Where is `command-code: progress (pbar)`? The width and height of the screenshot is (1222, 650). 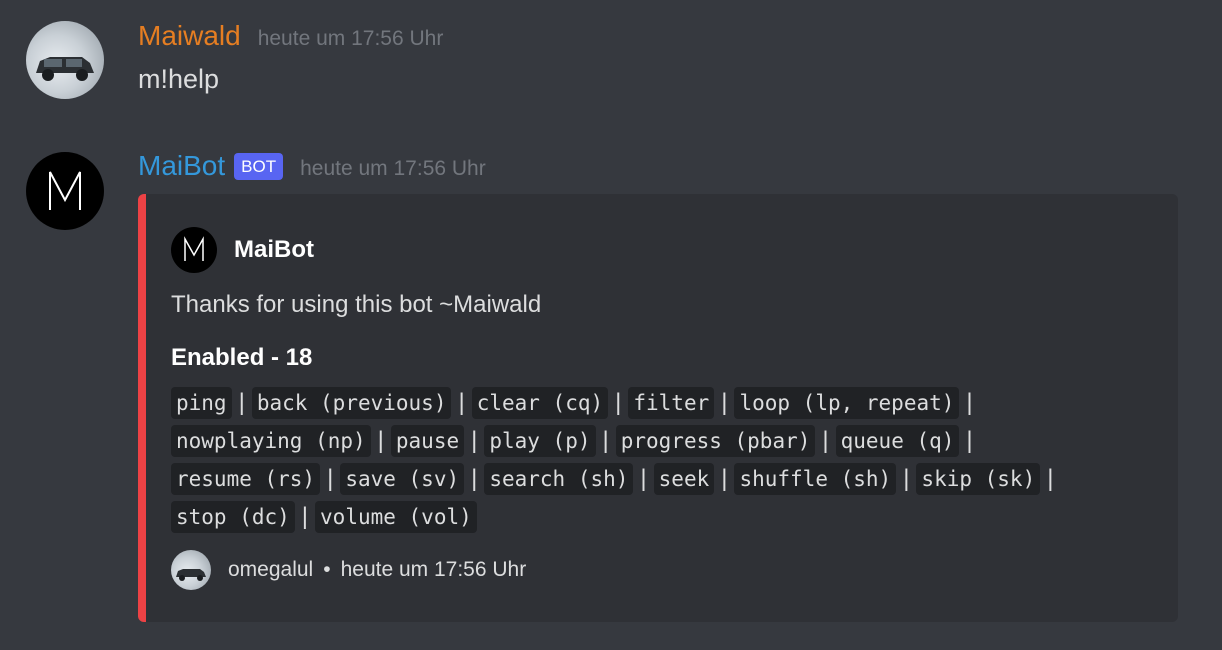 command-code: progress (pbar) is located at coordinates (715, 441).